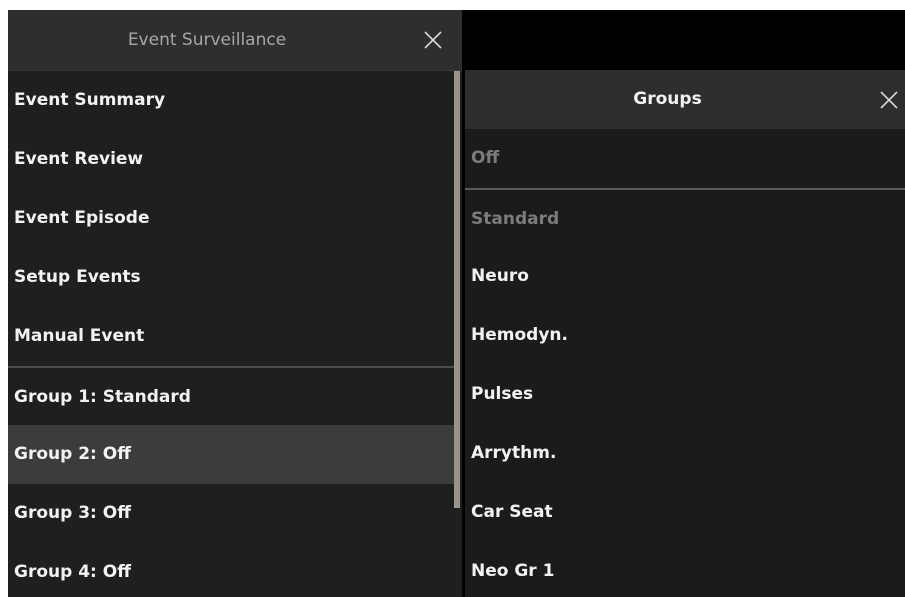 The image size is (905, 597). Describe the element at coordinates (685, 569) in the screenshot. I see `group-option-neo-gr-1: Neo Gr 1` at that location.